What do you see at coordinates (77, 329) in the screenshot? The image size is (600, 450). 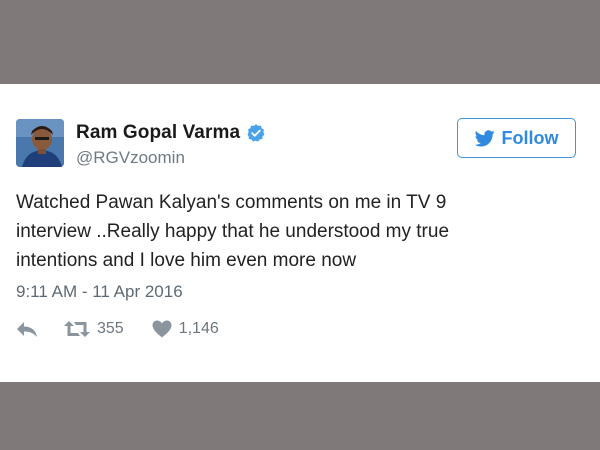 I see `retweet-icon` at bounding box center [77, 329].